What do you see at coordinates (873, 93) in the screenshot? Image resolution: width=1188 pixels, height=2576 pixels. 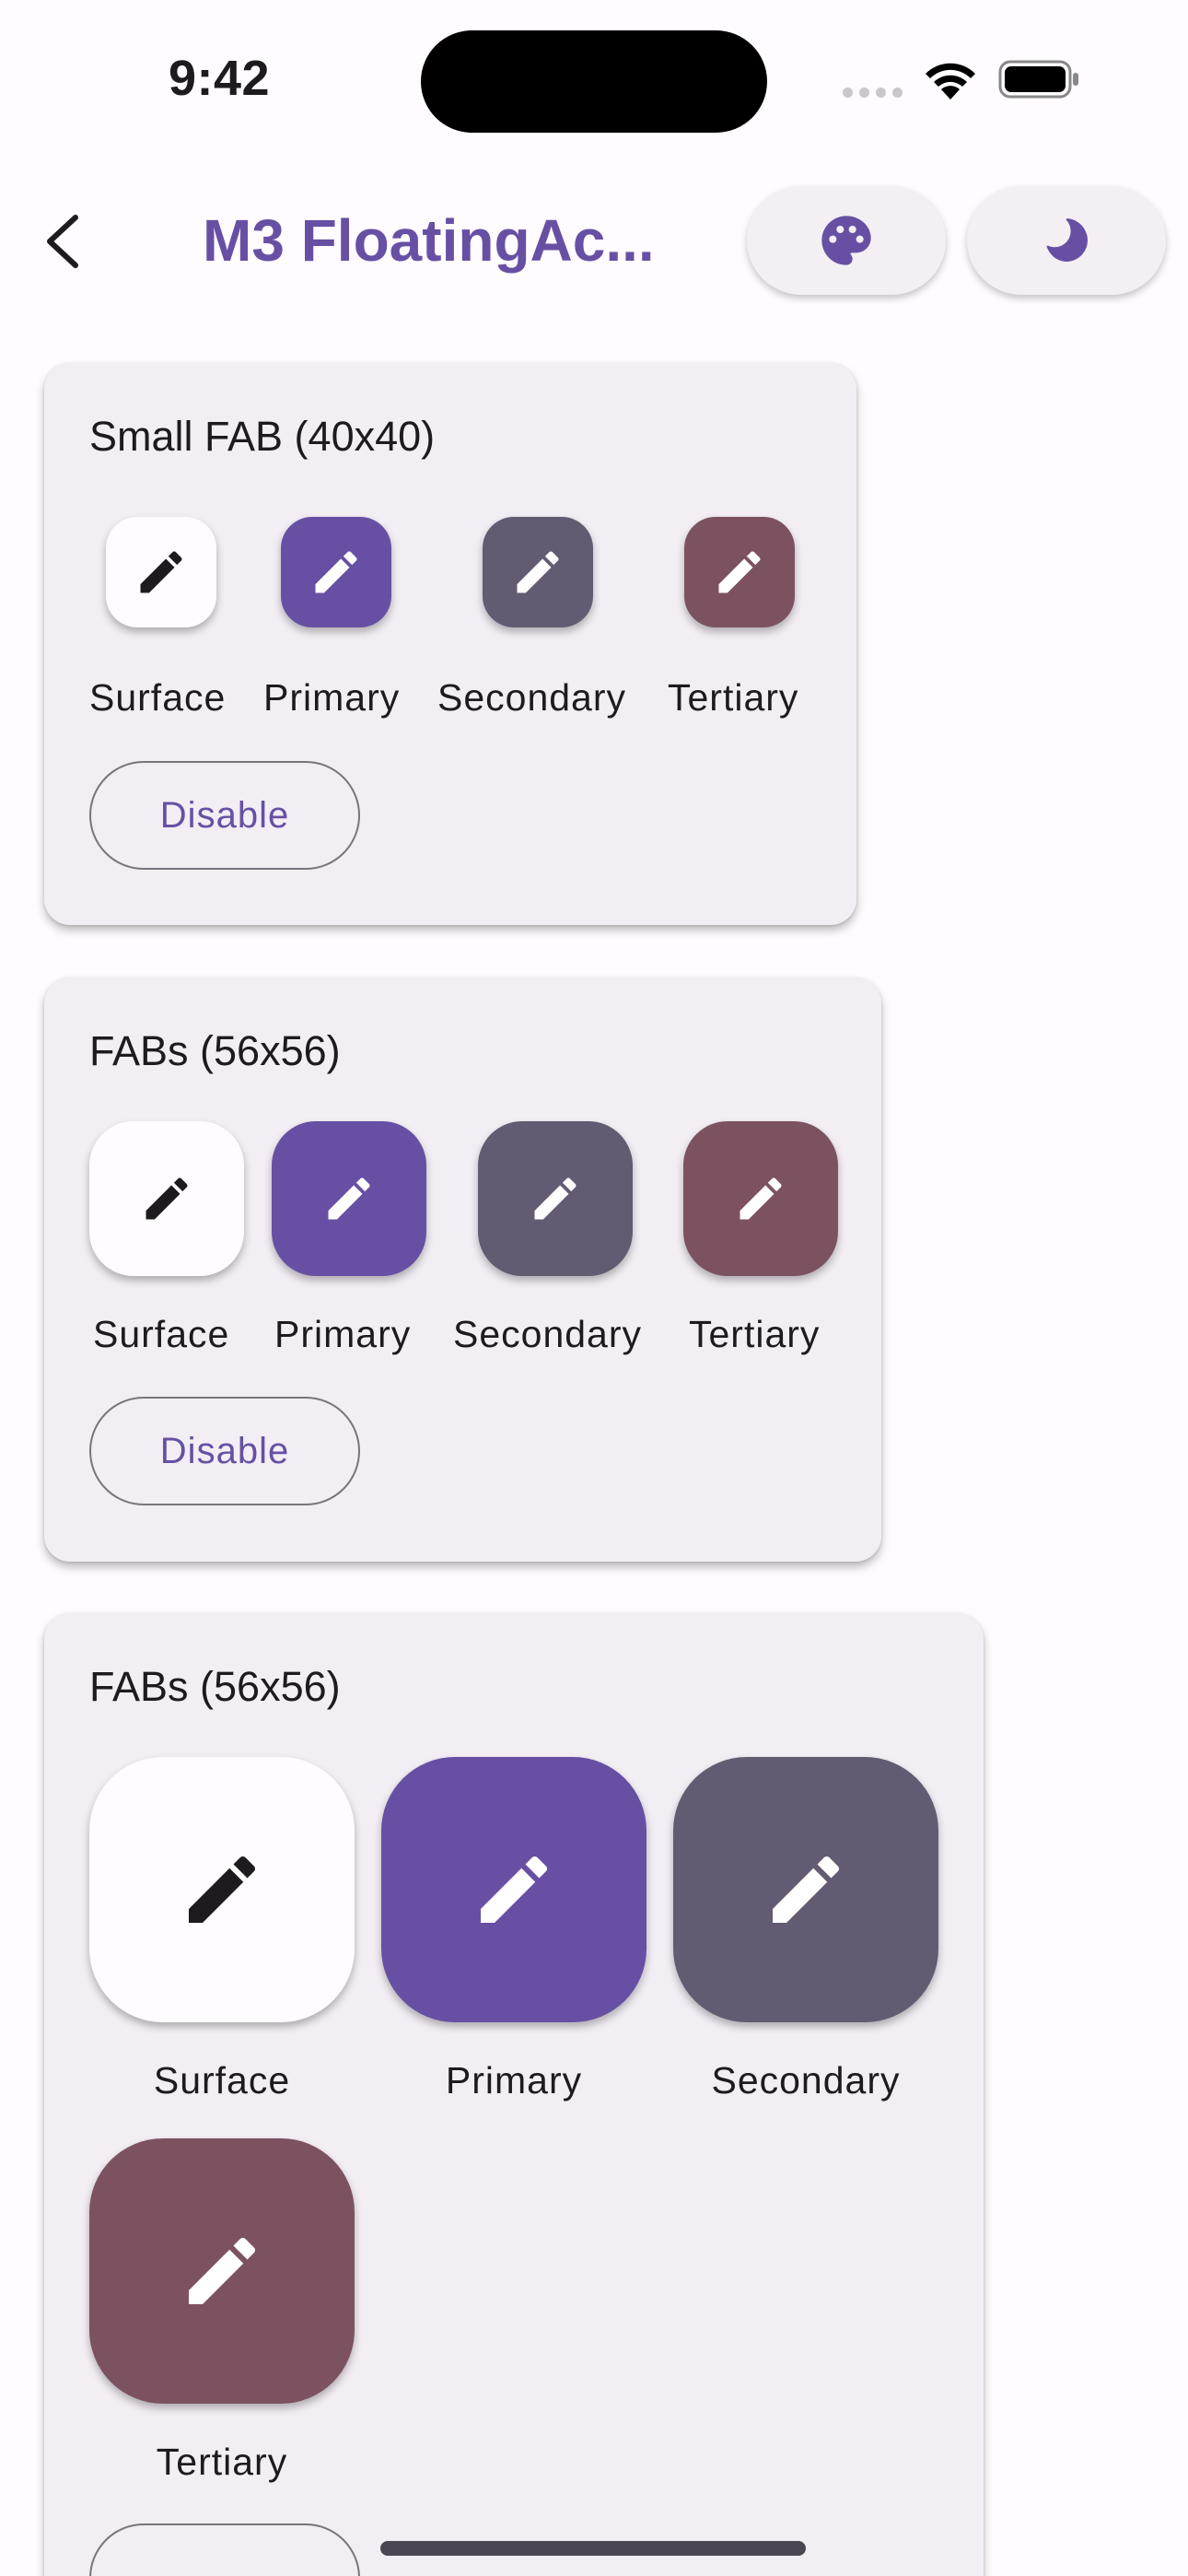 I see `cellular-signal-icon` at bounding box center [873, 93].